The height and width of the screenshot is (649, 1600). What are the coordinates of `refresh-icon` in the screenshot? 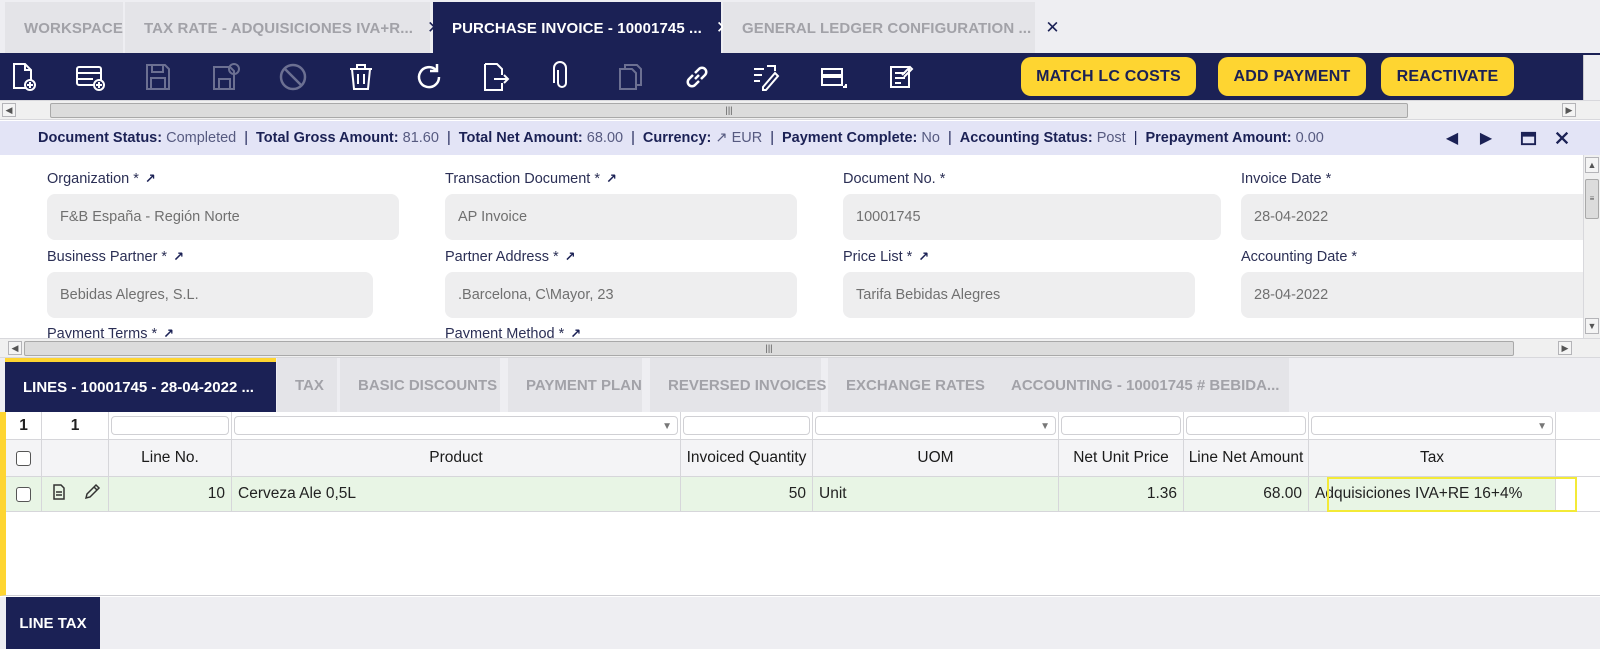 It's located at (429, 77).